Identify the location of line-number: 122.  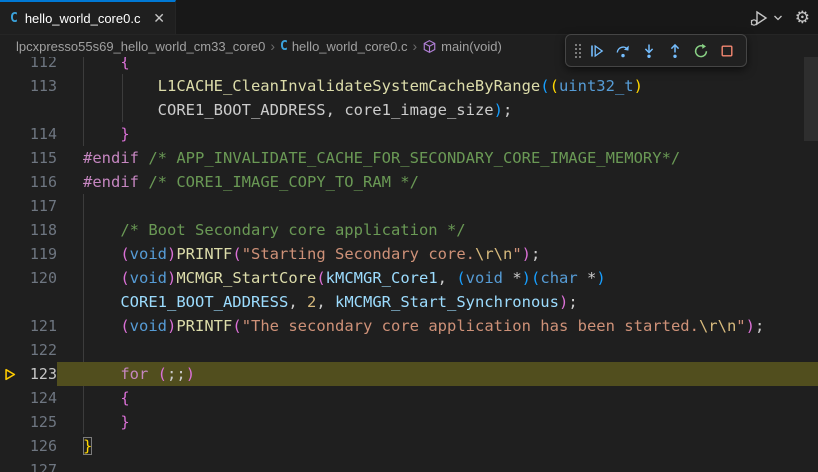
(43, 350).